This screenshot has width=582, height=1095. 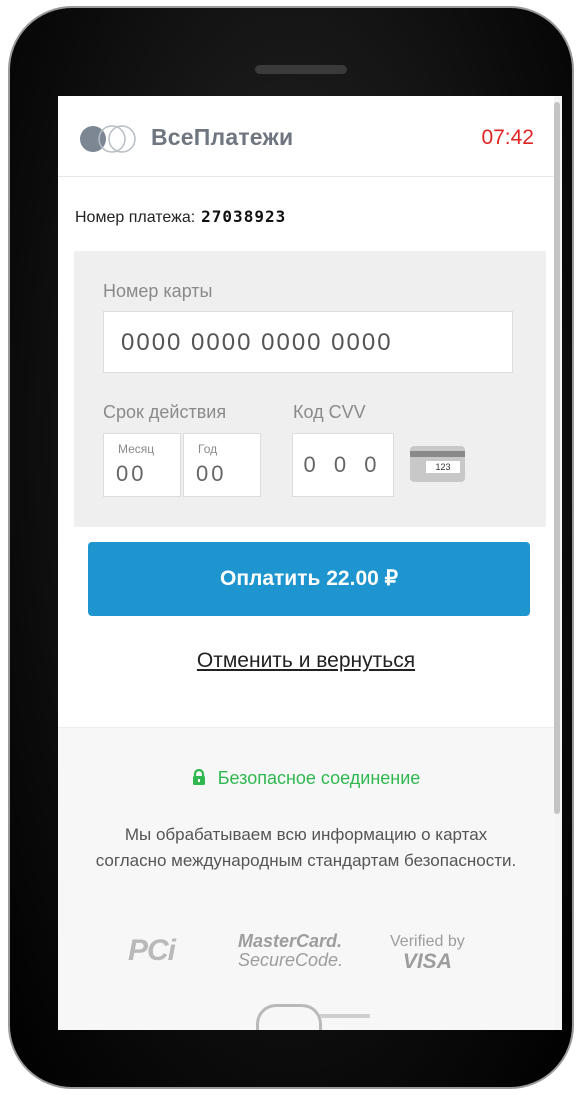 What do you see at coordinates (345, 1016) in the screenshot?
I see `mir-logo-text` at bounding box center [345, 1016].